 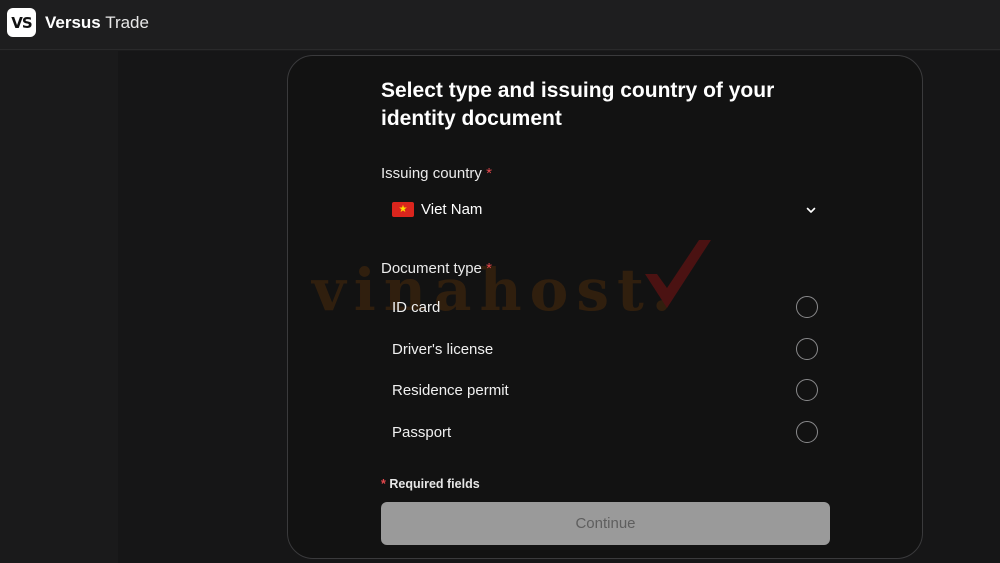 I want to click on issuing-country-label: Issuing country *, so click(x=436, y=173).